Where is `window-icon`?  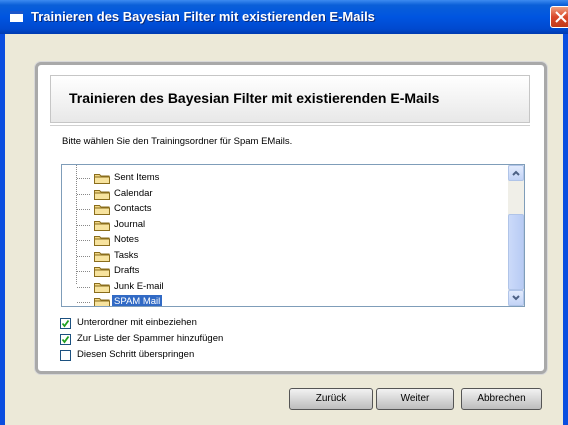
window-icon is located at coordinates (16, 16).